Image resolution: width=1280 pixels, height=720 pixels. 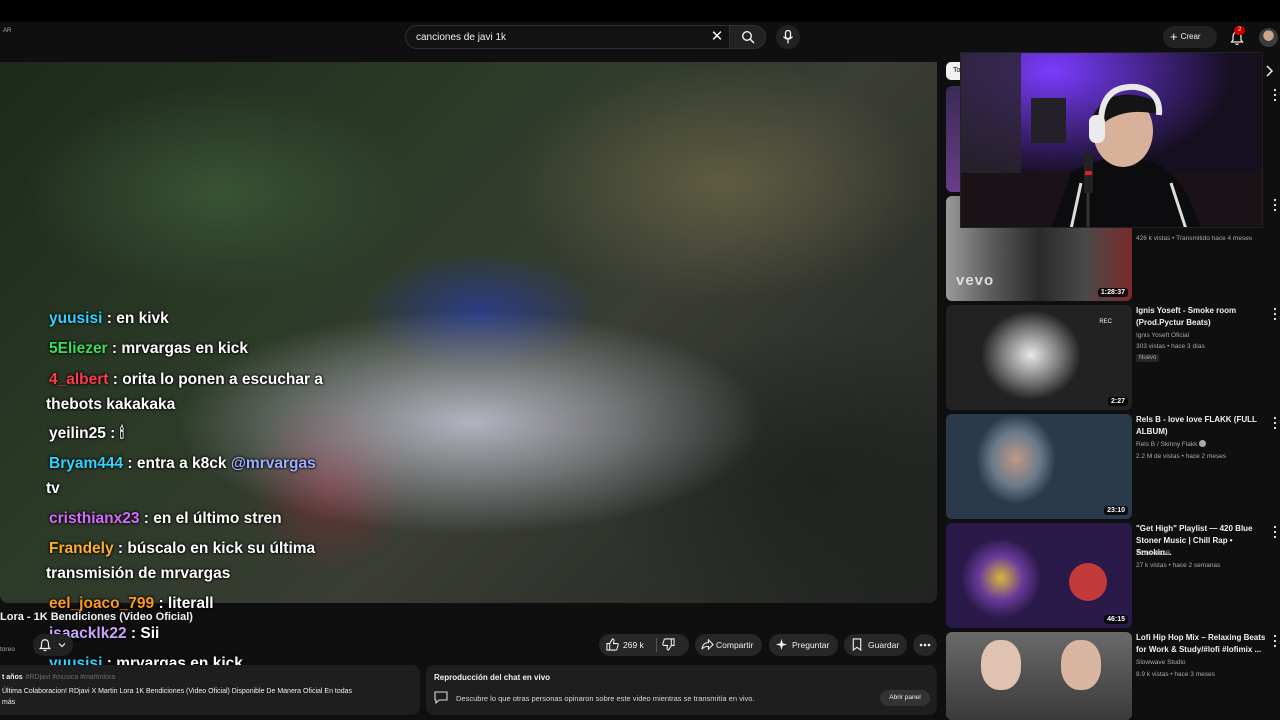 I want to click on create-label: Crear, so click(x=1190, y=37).